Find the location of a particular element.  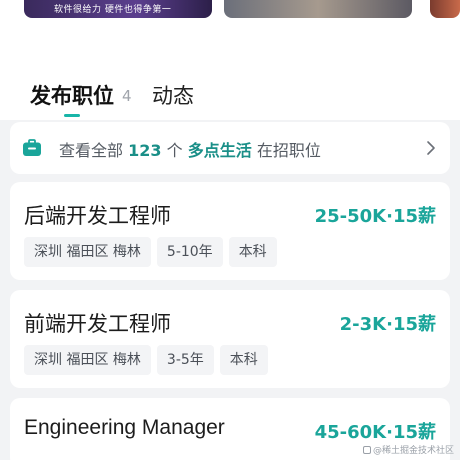

banner-strip: 软件很给力 硬件也得争第一 is located at coordinates (230, 22).